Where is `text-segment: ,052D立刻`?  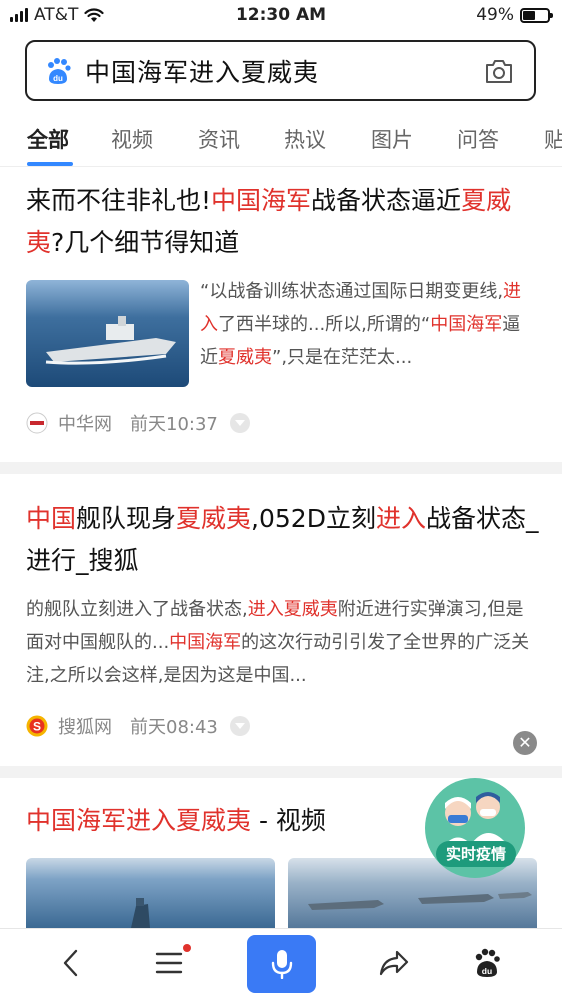
text-segment: ,052D立刻 is located at coordinates (313, 518).